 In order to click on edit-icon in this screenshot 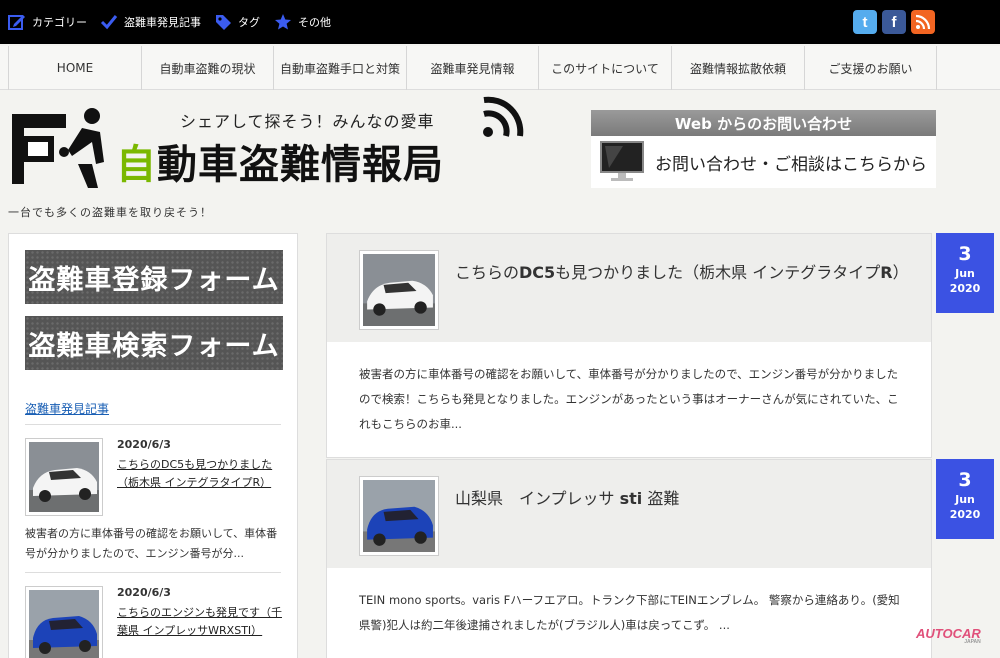, I will do `click(16, 22)`.